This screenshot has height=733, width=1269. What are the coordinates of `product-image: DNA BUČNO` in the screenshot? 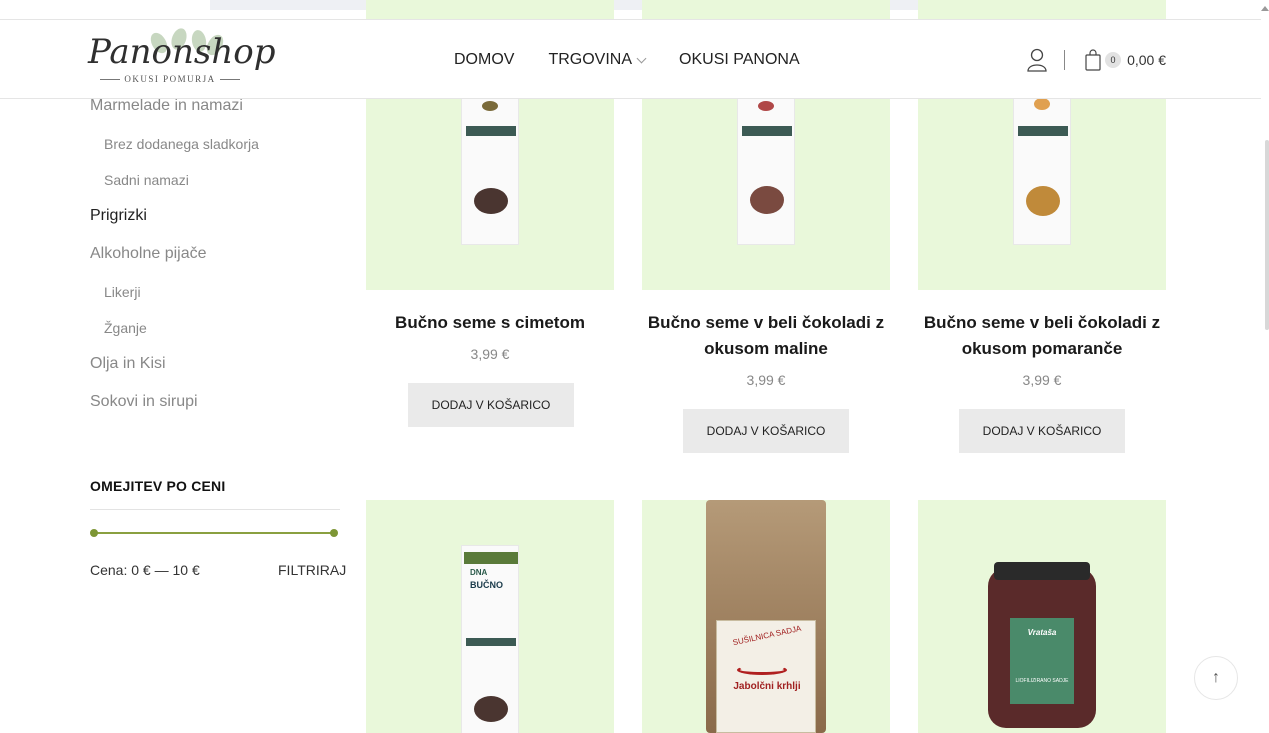 It's located at (490, 616).